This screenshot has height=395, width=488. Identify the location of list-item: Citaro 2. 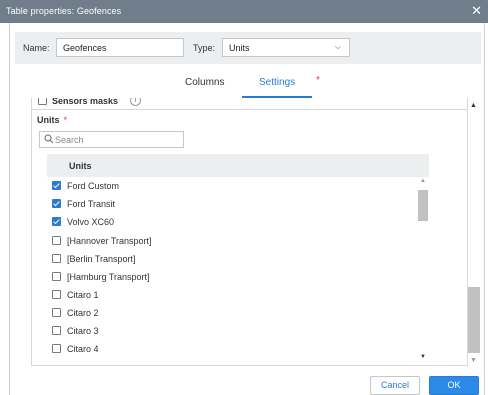
(232, 313).